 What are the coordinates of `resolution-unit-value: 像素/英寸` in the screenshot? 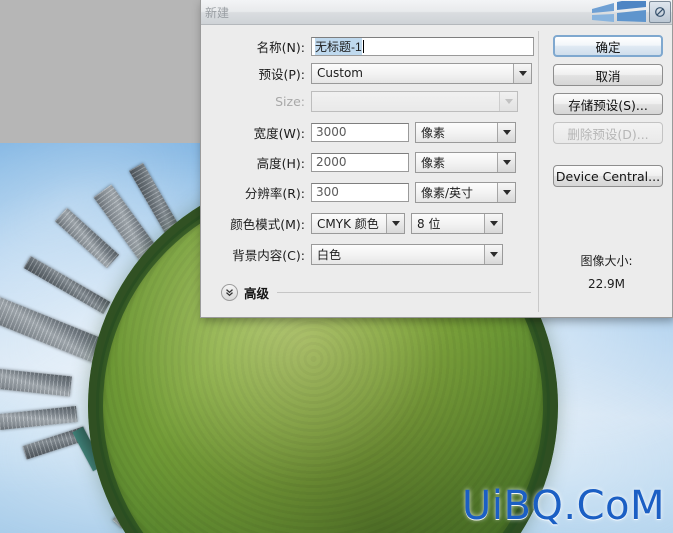 It's located at (447, 192).